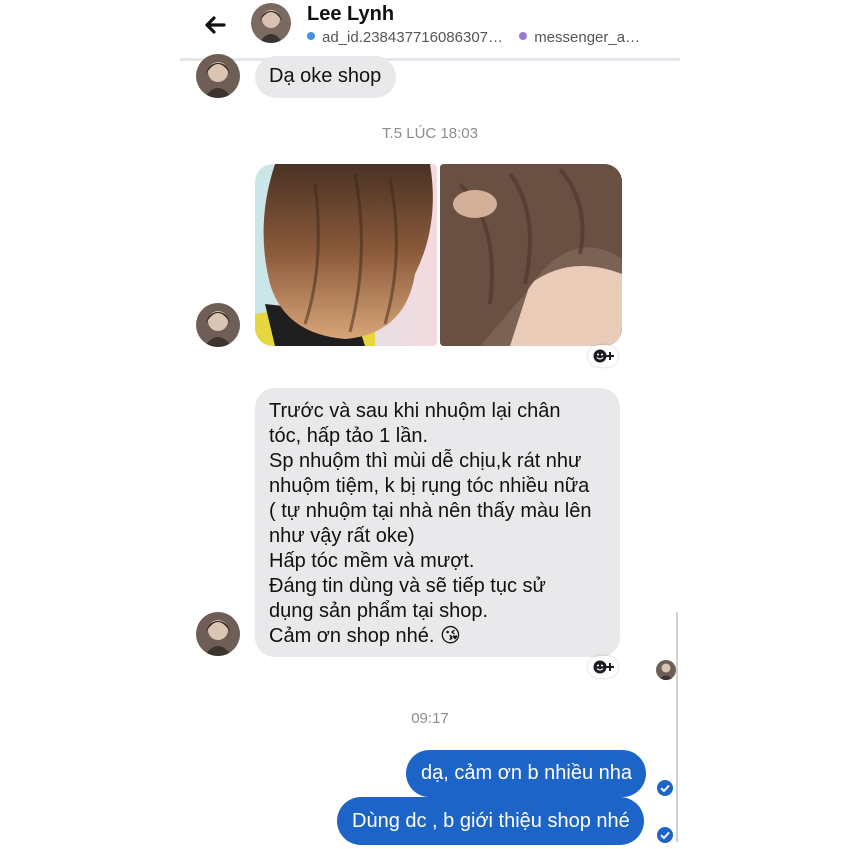 This screenshot has height=849, width=849. Describe the element at coordinates (215, 25) in the screenshot. I see `back-arrow-icon` at that location.